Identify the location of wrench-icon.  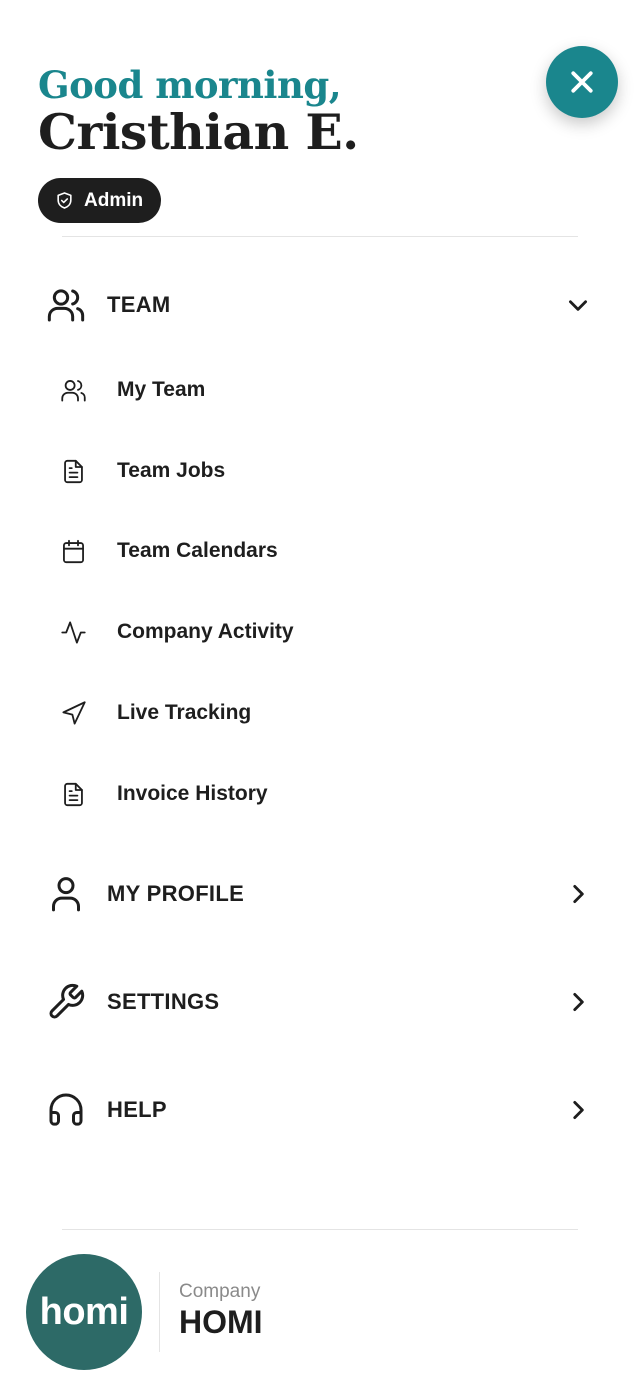
(66, 1002).